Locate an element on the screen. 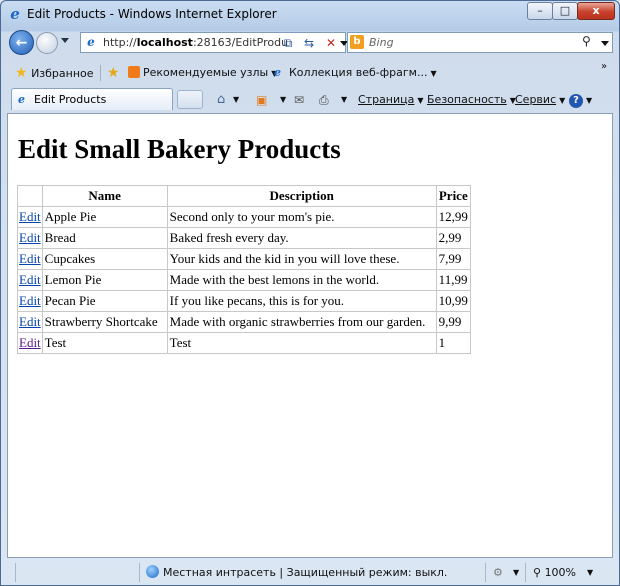  compatibility-view-icon: ⧉ is located at coordinates (288, 43).